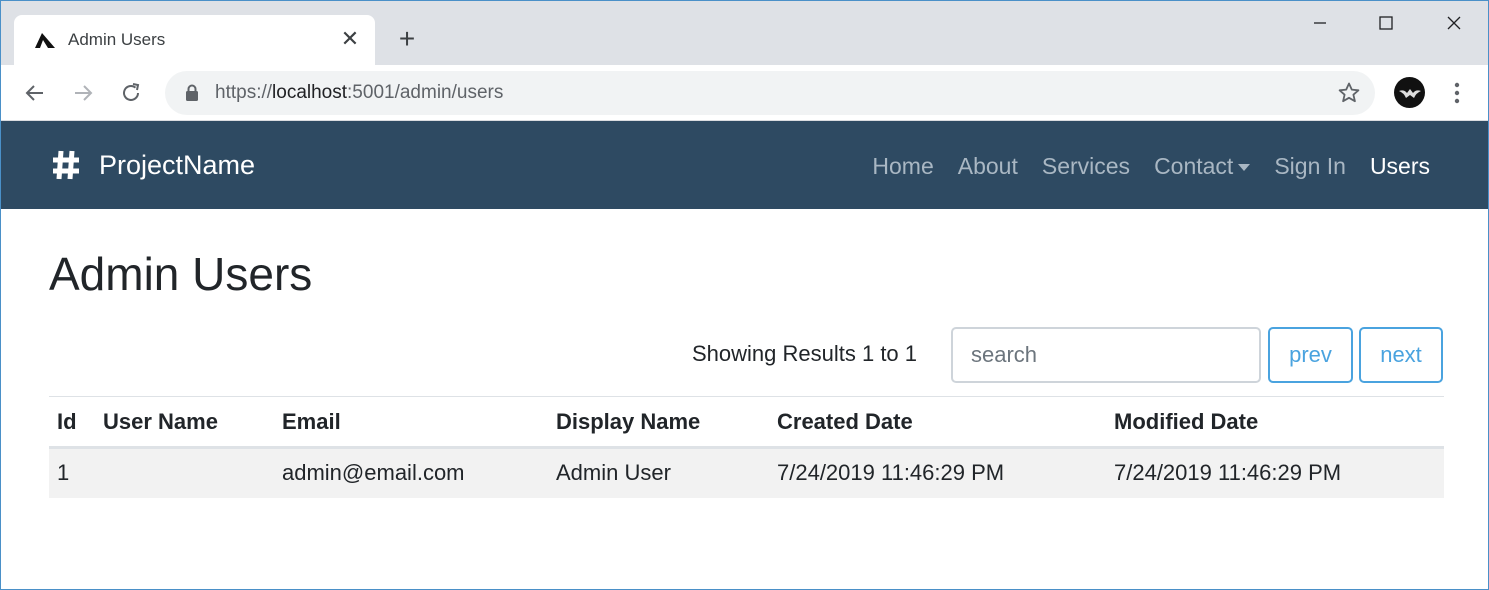  What do you see at coordinates (1194, 166) in the screenshot?
I see `nav-contact-label: Contact` at bounding box center [1194, 166].